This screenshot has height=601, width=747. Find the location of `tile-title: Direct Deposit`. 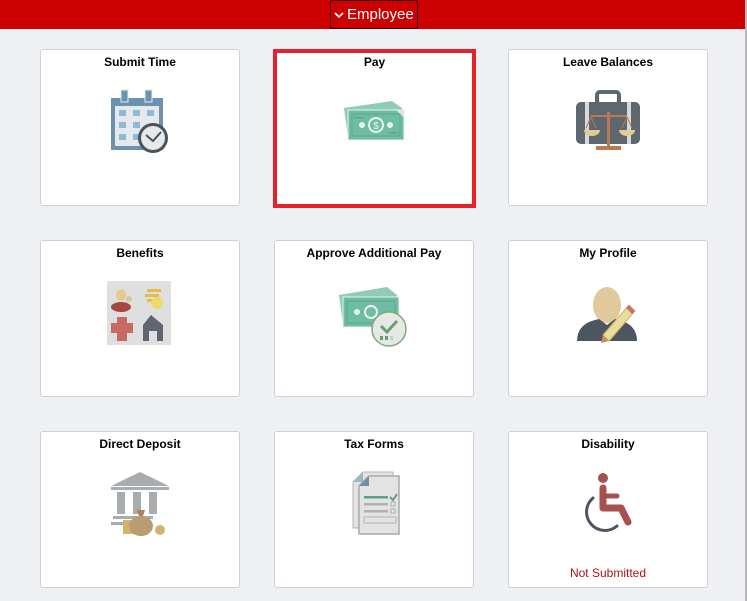

tile-title: Direct Deposit is located at coordinates (140, 444).